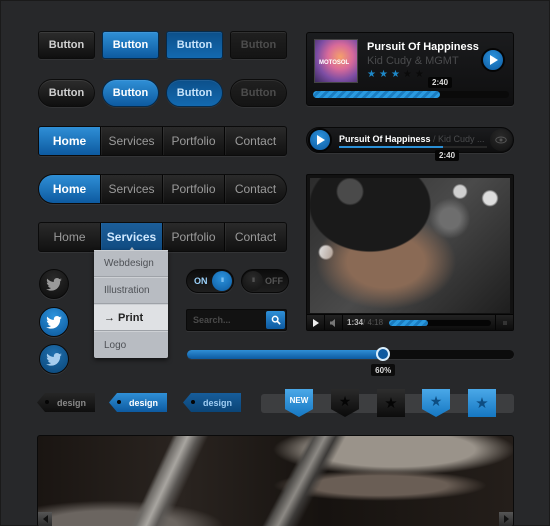 This screenshot has height=526, width=550. What do you see at coordinates (131, 290) in the screenshot?
I see `dropdown-item-illustration: Illustration` at bounding box center [131, 290].